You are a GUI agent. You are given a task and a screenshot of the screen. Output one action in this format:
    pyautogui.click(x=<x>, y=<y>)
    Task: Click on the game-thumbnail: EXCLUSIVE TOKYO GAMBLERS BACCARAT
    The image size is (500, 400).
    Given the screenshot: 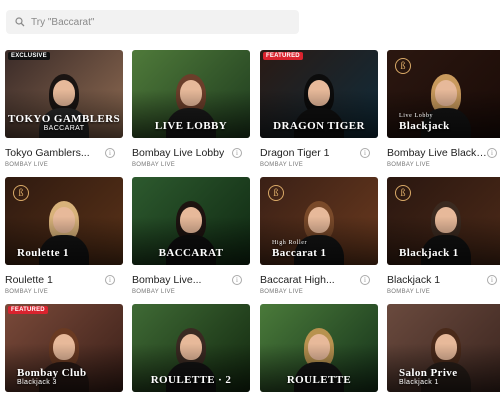 What is the action you would take?
    pyautogui.click(x=64, y=94)
    